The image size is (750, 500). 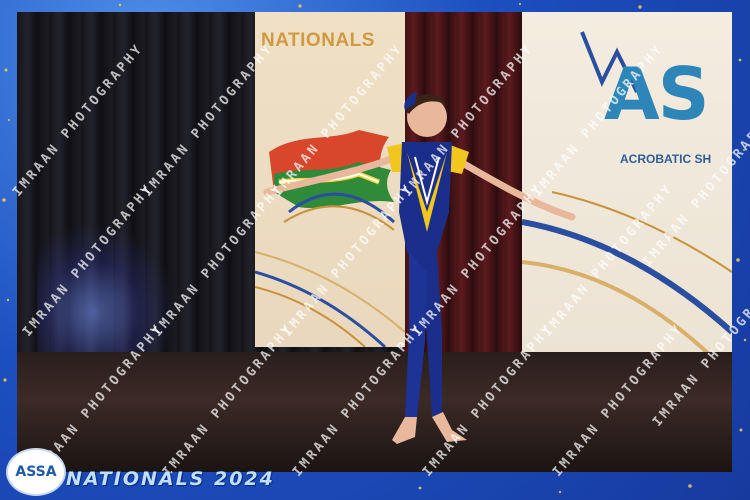 I want to click on event-title: NATIONALS 2024, so click(x=170, y=479).